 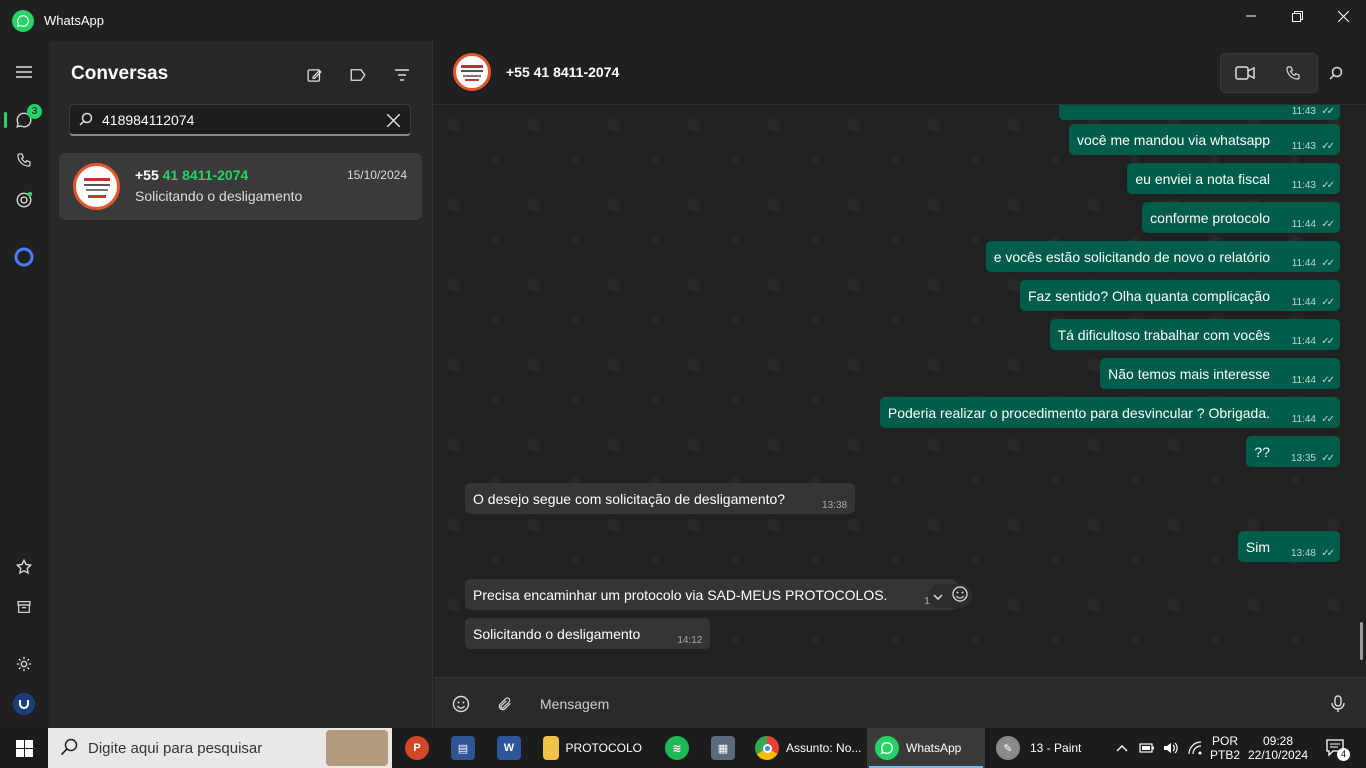 I want to click on minimize-button, so click(x=1251, y=16).